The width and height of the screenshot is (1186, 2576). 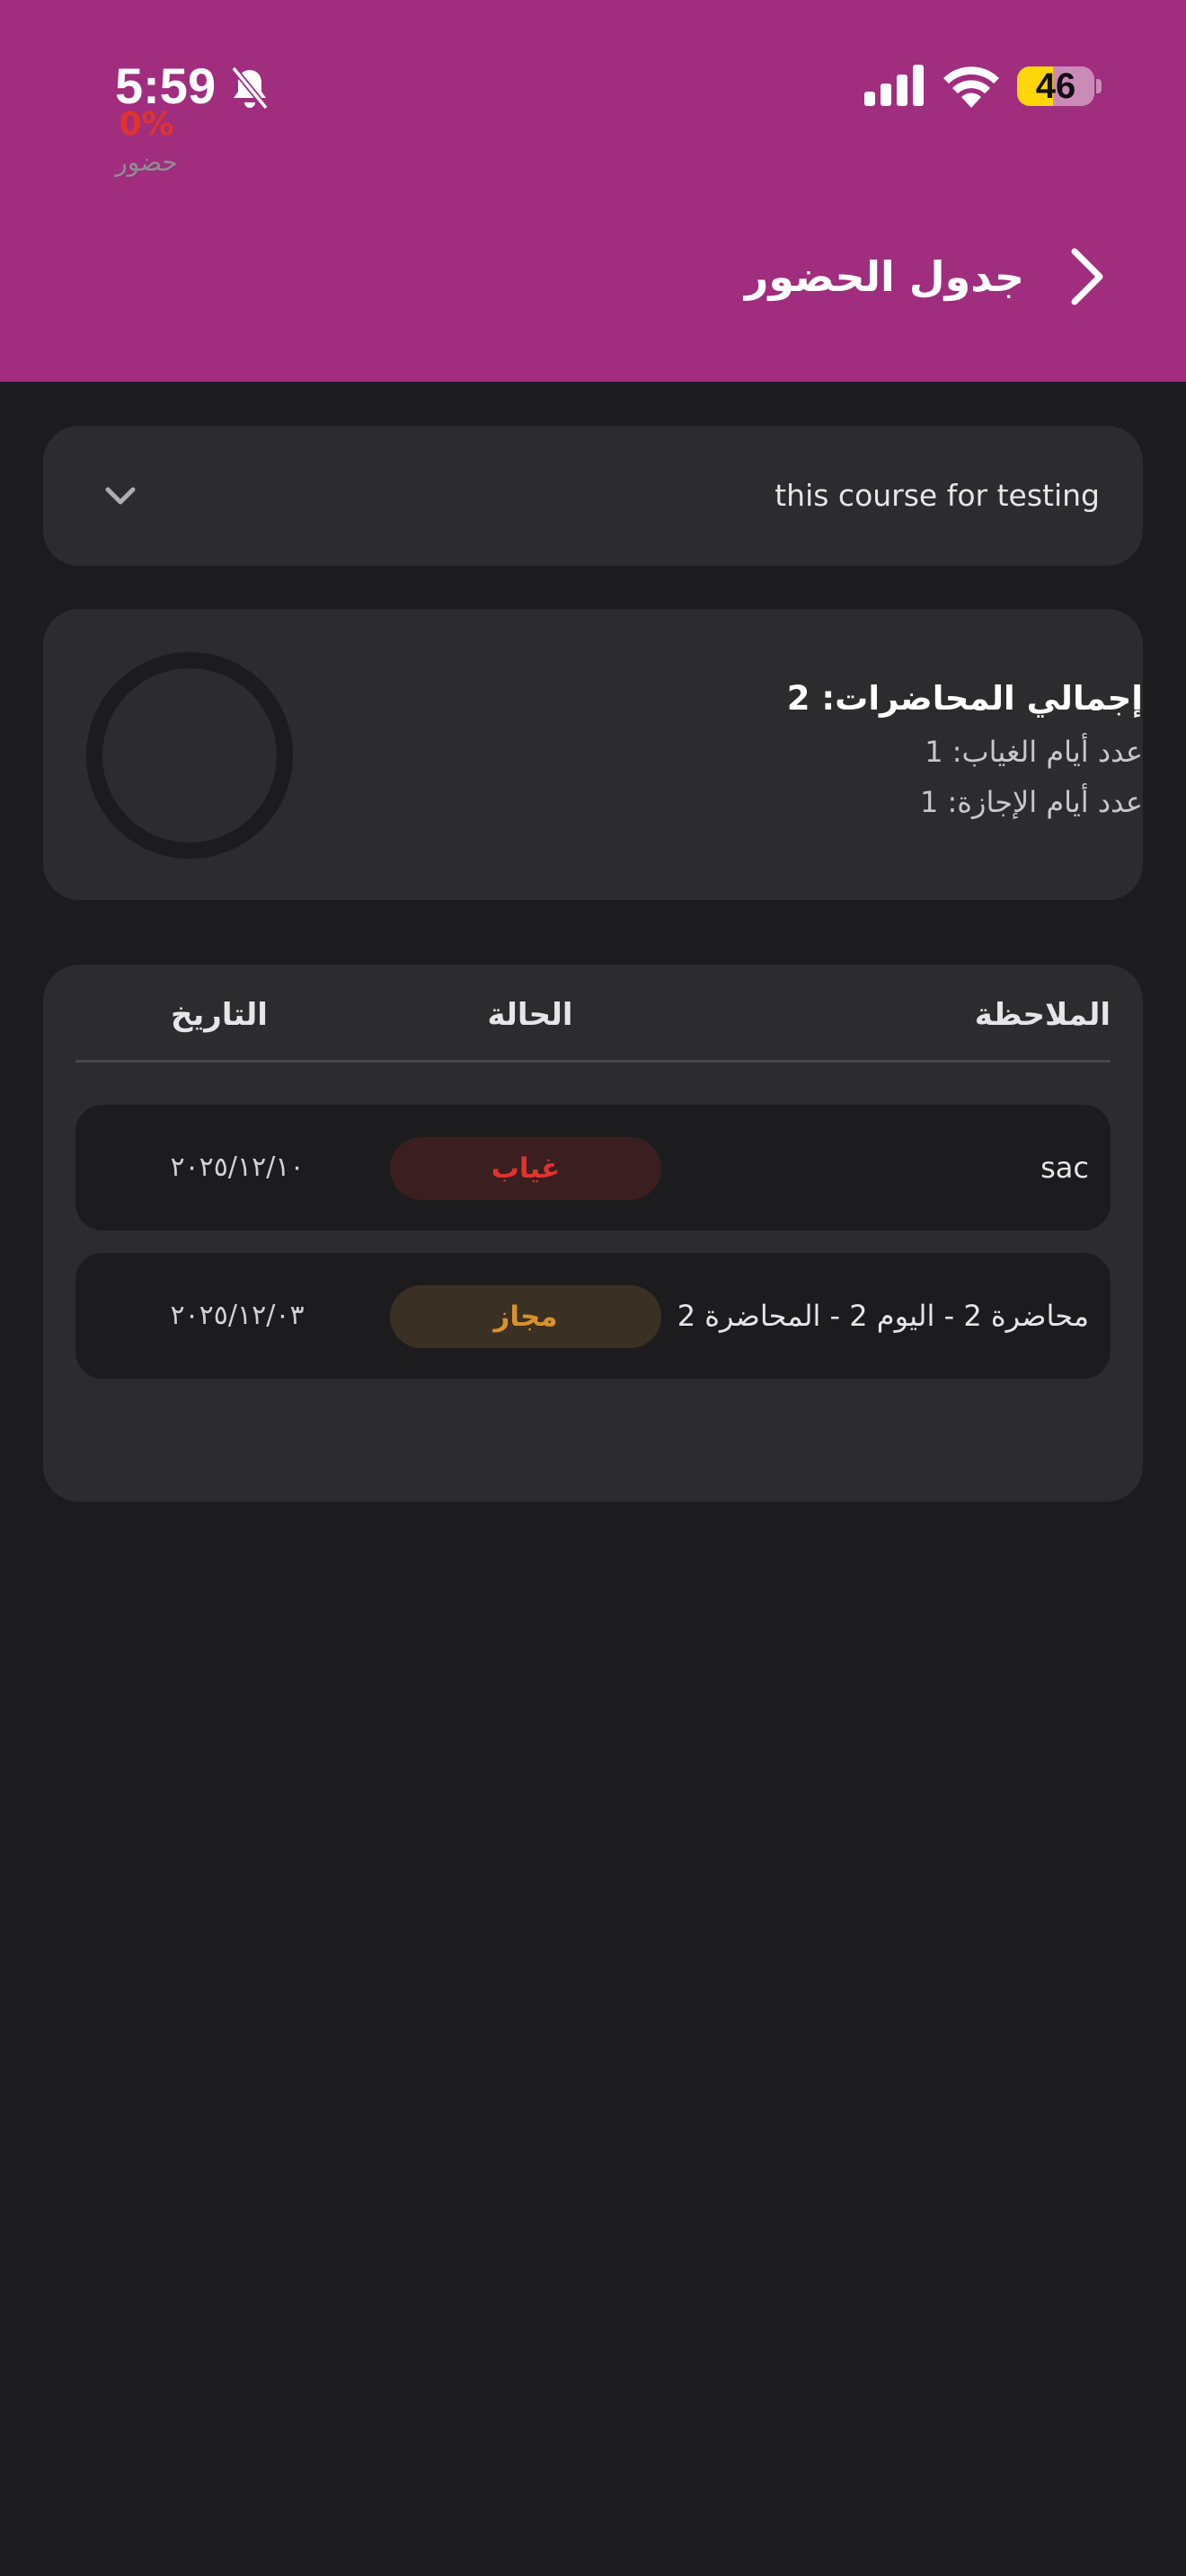 What do you see at coordinates (971, 87) in the screenshot?
I see `wifi-icon` at bounding box center [971, 87].